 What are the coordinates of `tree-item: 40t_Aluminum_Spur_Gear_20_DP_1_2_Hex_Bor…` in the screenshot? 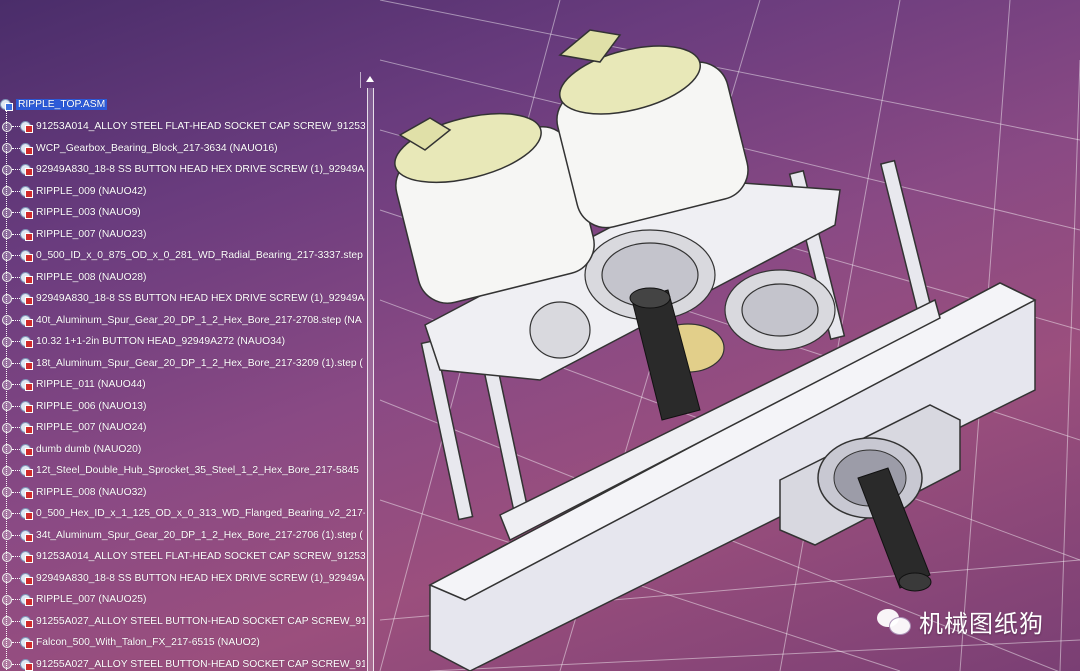 It's located at (182, 321).